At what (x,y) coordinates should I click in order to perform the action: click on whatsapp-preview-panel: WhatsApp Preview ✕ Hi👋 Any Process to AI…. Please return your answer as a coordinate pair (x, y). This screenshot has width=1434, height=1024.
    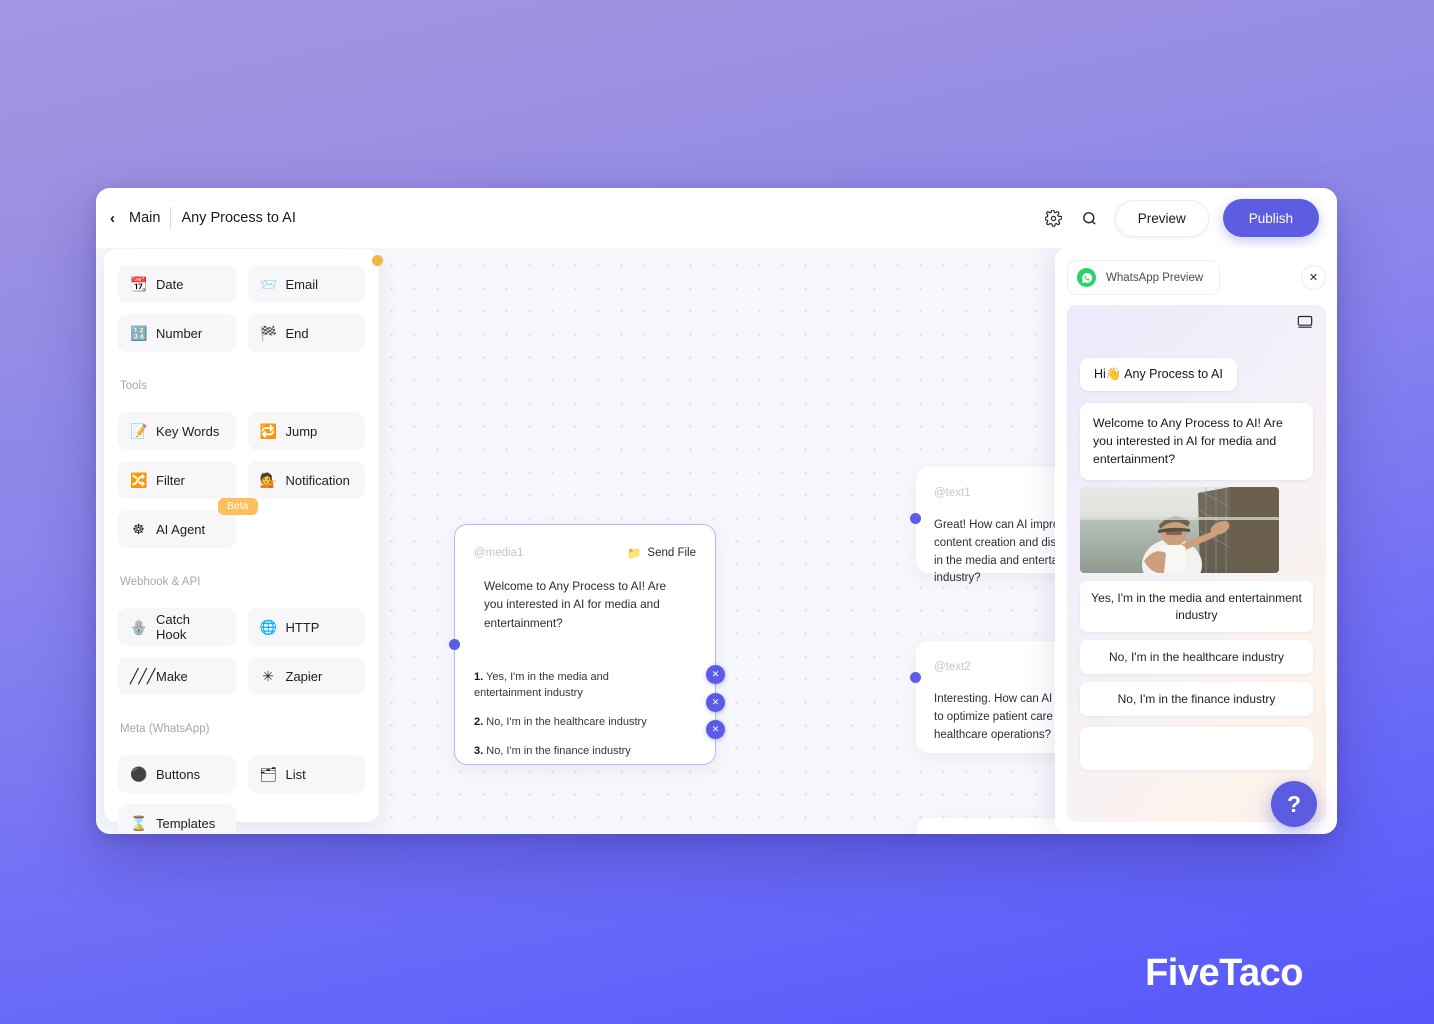
    Looking at the image, I should click on (1196, 541).